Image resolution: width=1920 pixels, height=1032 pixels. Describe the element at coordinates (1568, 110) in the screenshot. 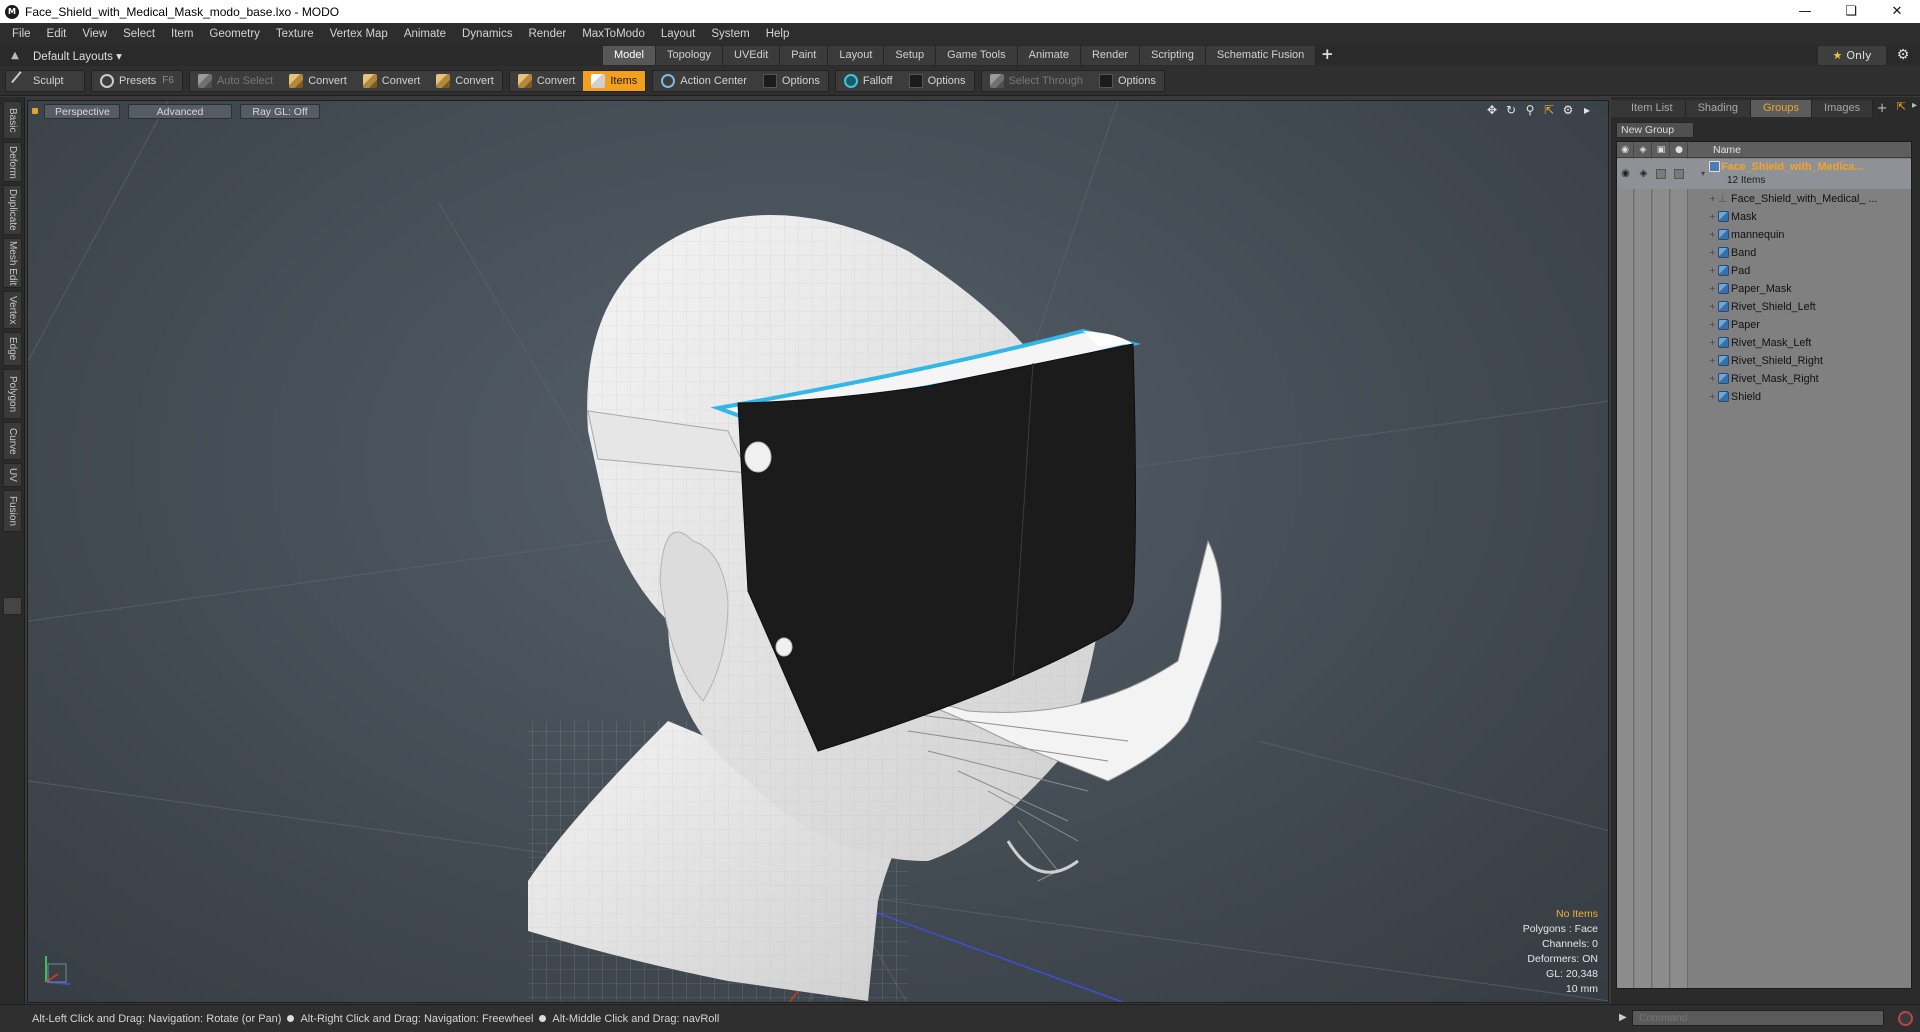

I see `viewport-settings-icon: ⚙` at that location.